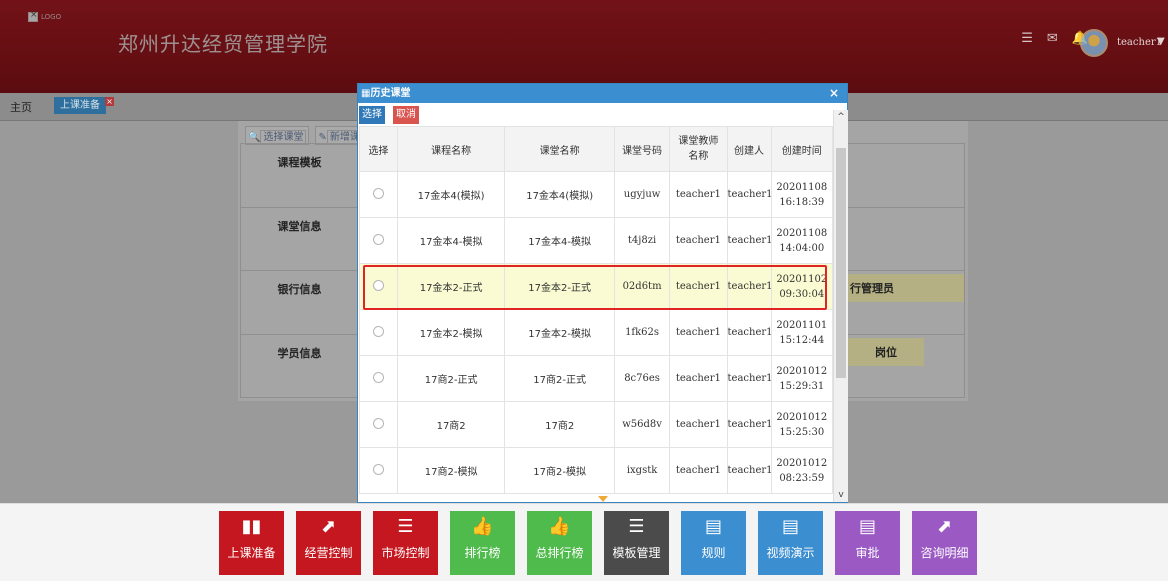 Image resolution: width=1168 pixels, height=581 pixels. I want to click on cancel-button: 取消, so click(406, 115).